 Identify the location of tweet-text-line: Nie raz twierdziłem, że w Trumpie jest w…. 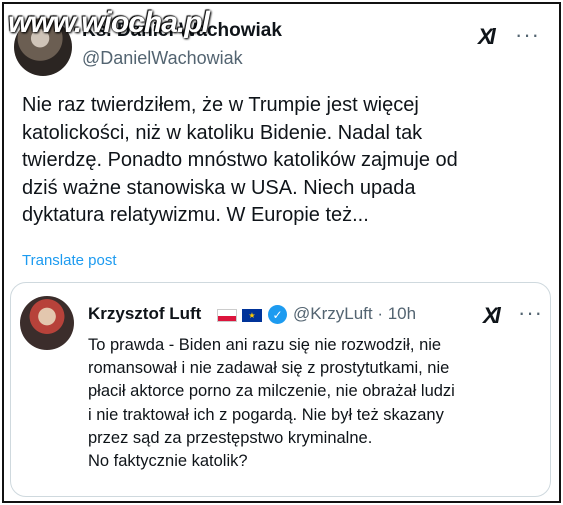
(220, 105).